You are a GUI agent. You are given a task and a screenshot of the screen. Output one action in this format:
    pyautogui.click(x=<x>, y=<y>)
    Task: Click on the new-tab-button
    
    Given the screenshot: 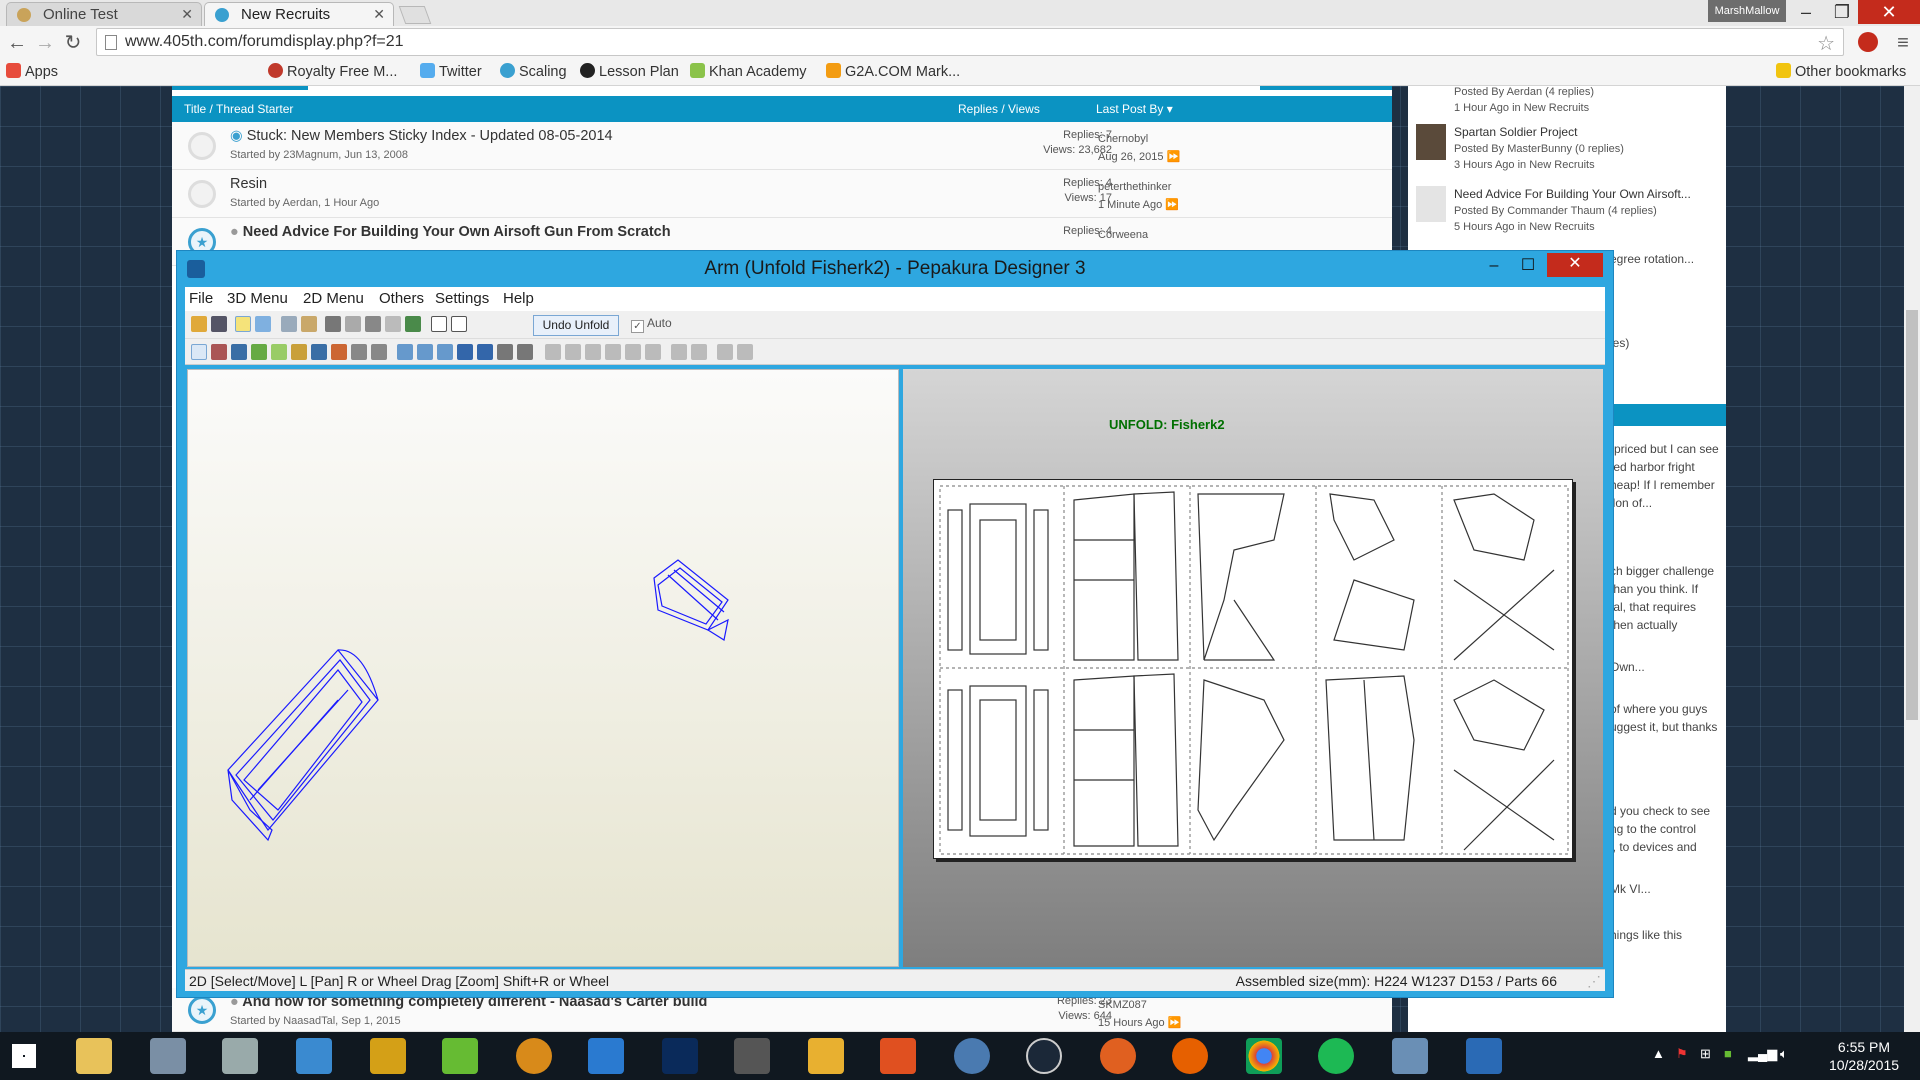 What is the action you would take?
    pyautogui.click(x=415, y=15)
    